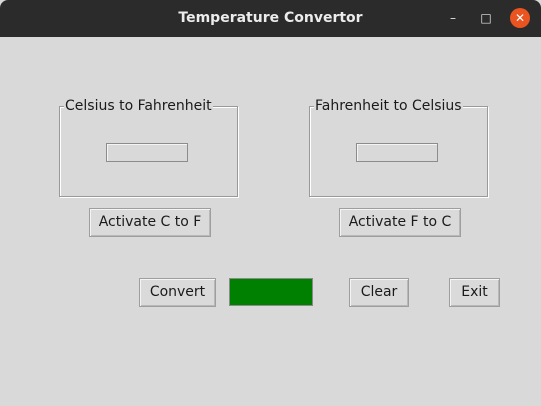 The width and height of the screenshot is (541, 406). Describe the element at coordinates (474, 292) in the screenshot. I see `exit-button: Exit` at that location.